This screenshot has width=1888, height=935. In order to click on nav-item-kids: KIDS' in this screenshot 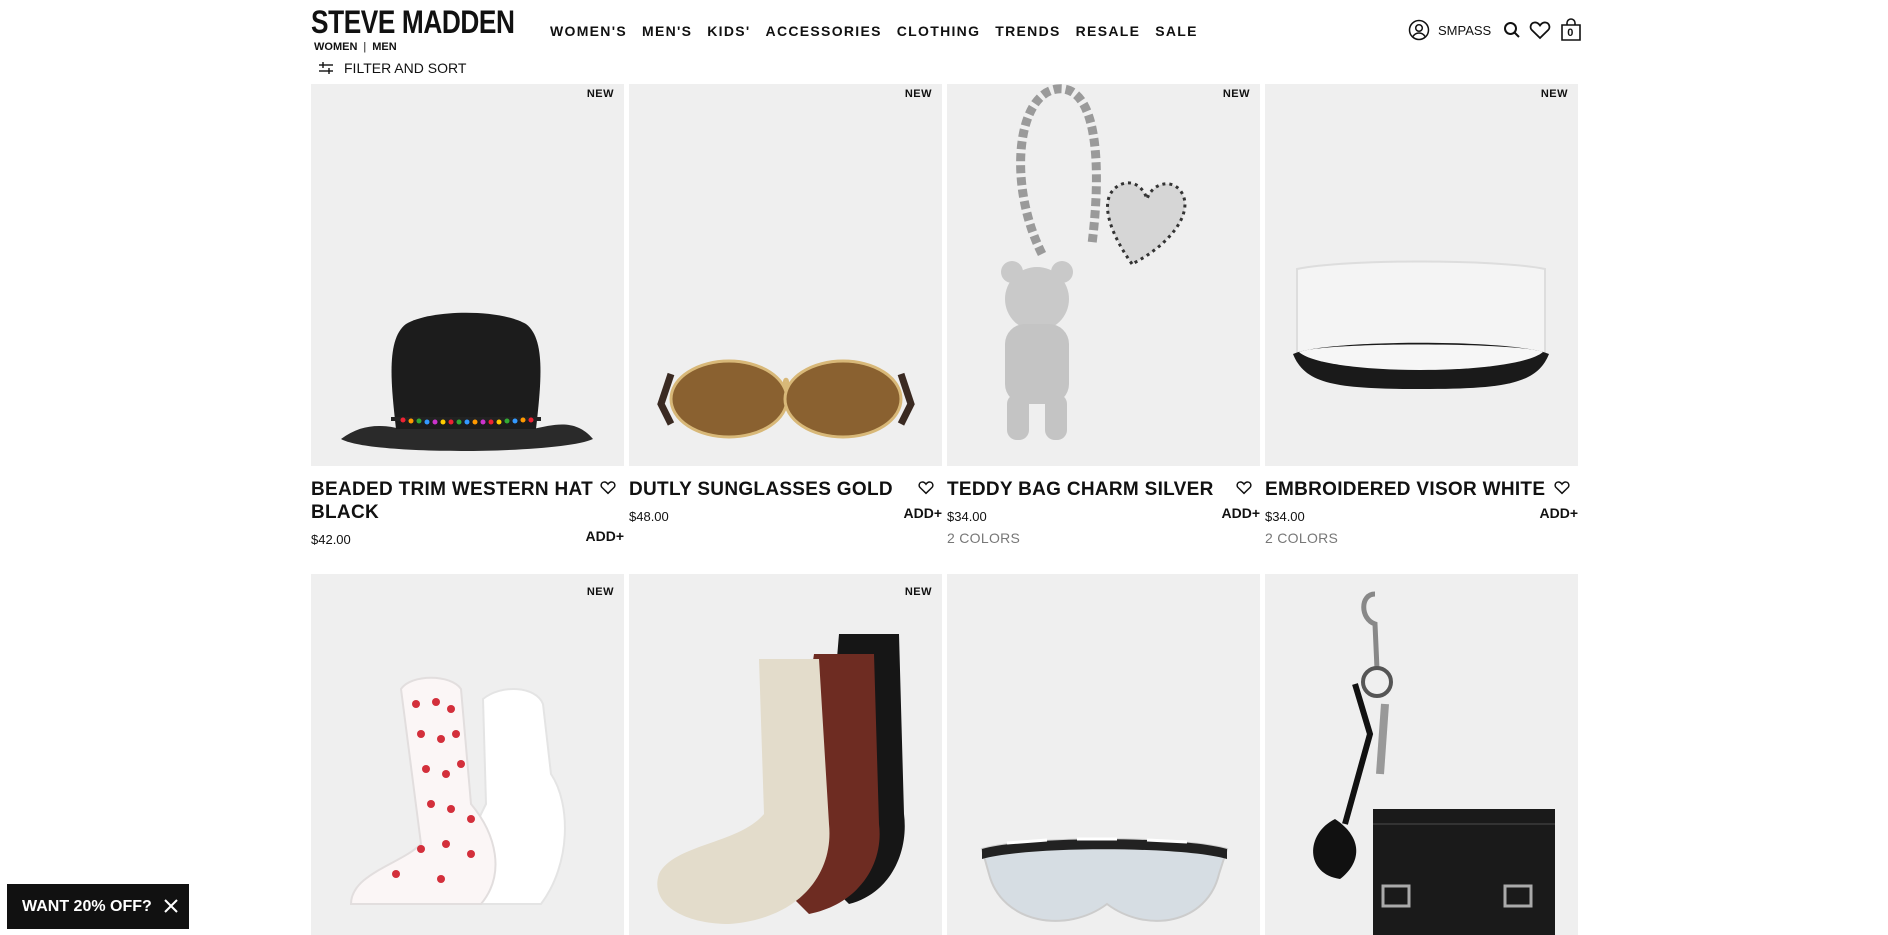, I will do `click(728, 31)`.